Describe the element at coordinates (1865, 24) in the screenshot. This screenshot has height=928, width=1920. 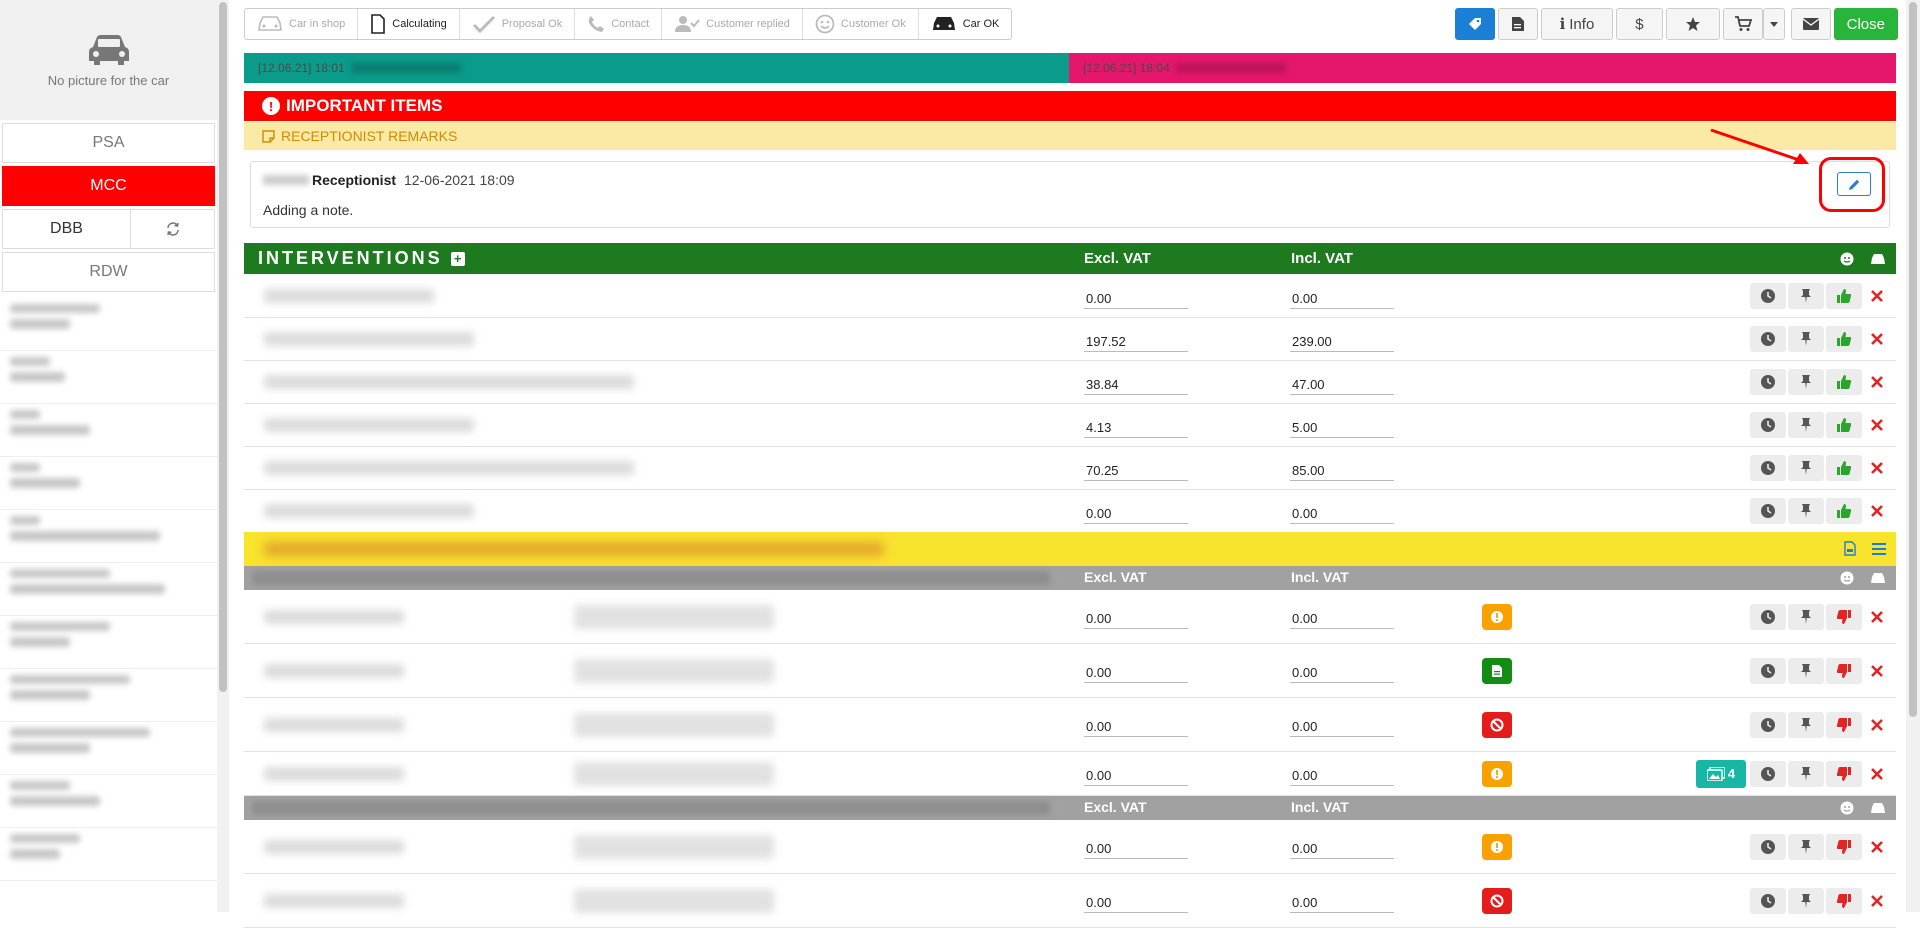
I see `close-button: Close` at that location.